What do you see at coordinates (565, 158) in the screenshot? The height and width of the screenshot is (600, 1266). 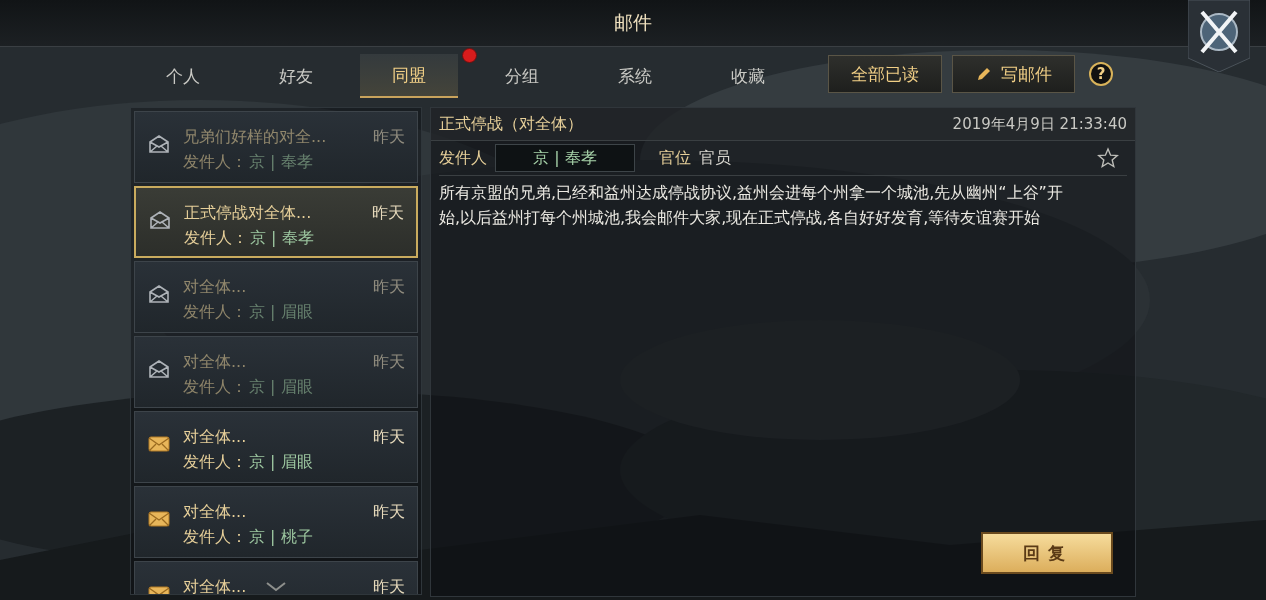 I see `sender-field: 京 | 奉孝` at bounding box center [565, 158].